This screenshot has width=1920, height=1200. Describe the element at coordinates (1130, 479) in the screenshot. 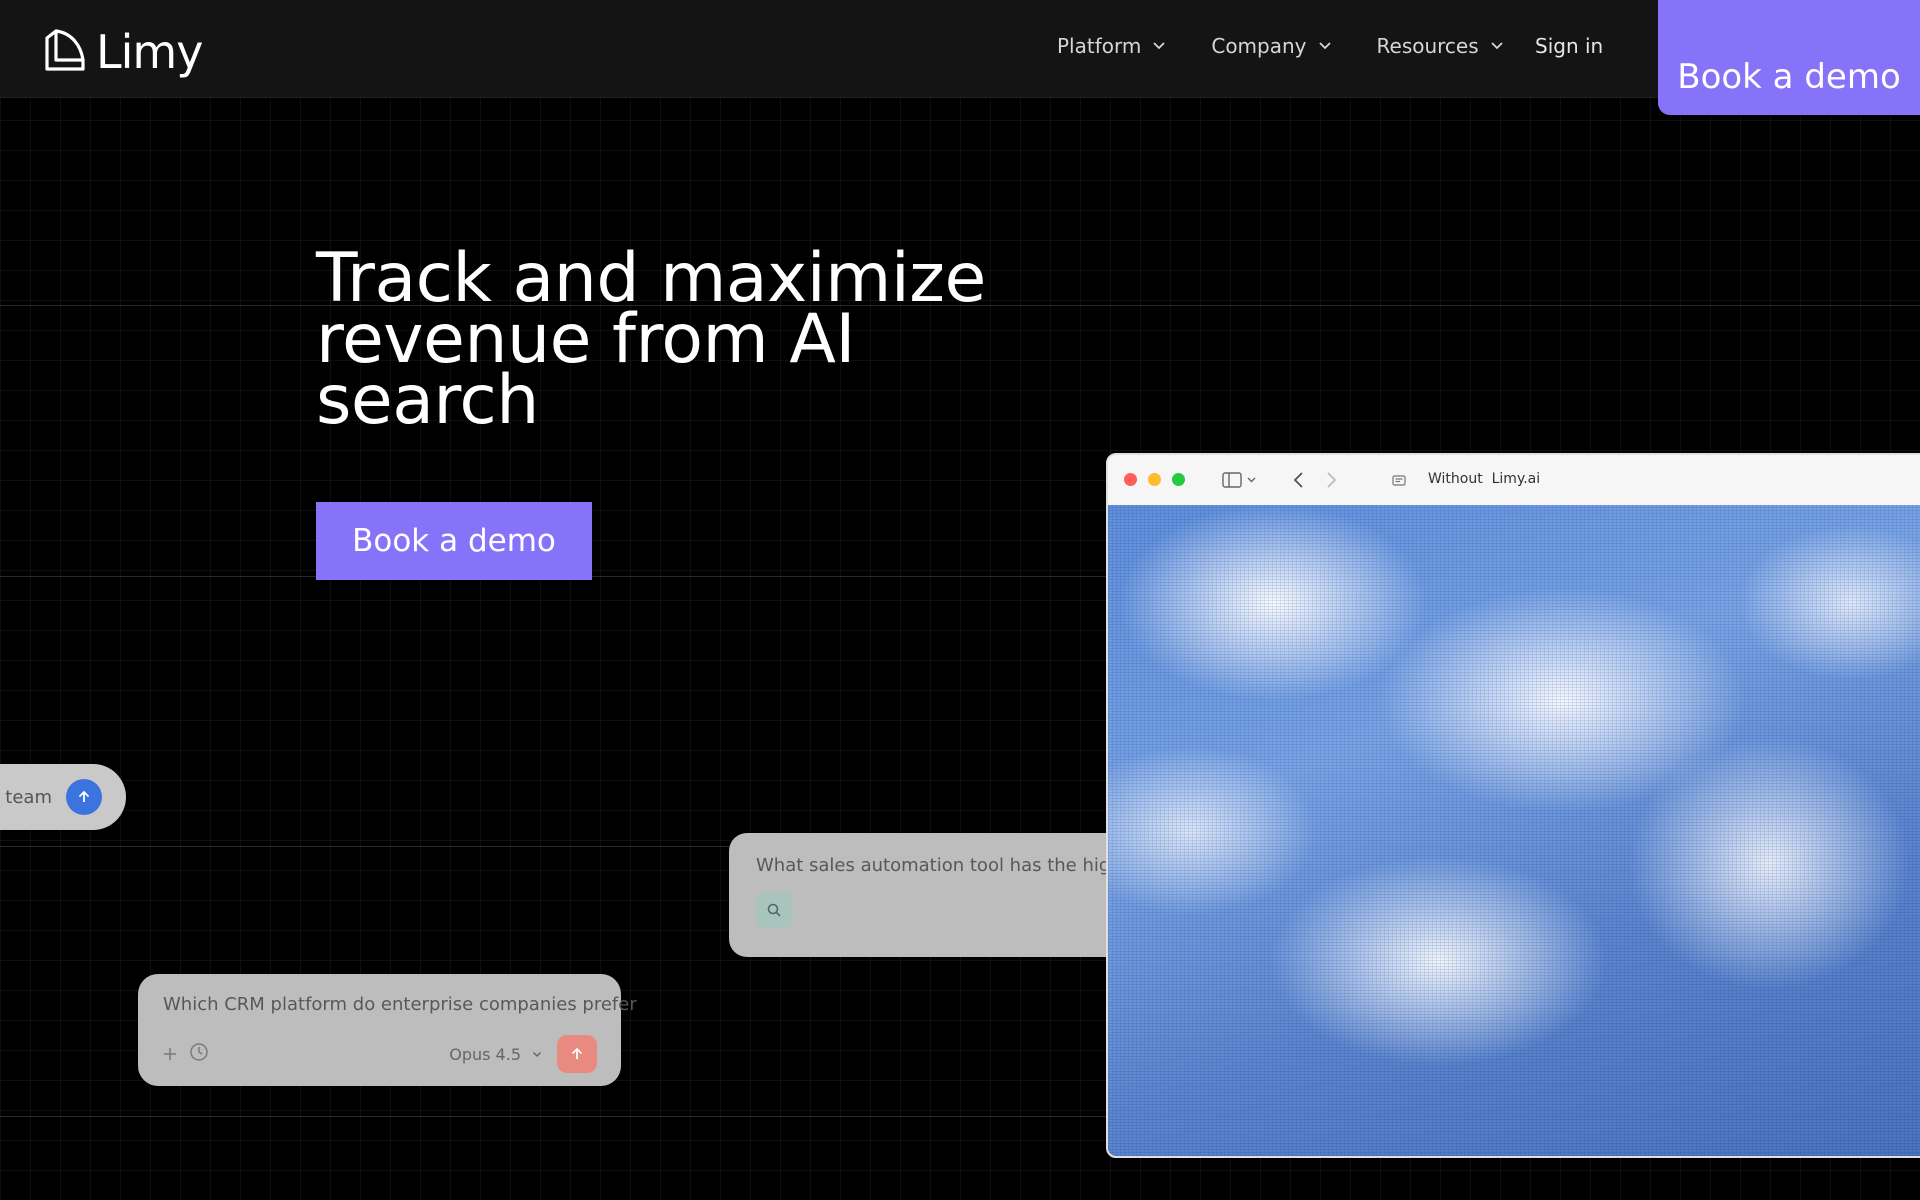

I see `close-window-icon` at that location.